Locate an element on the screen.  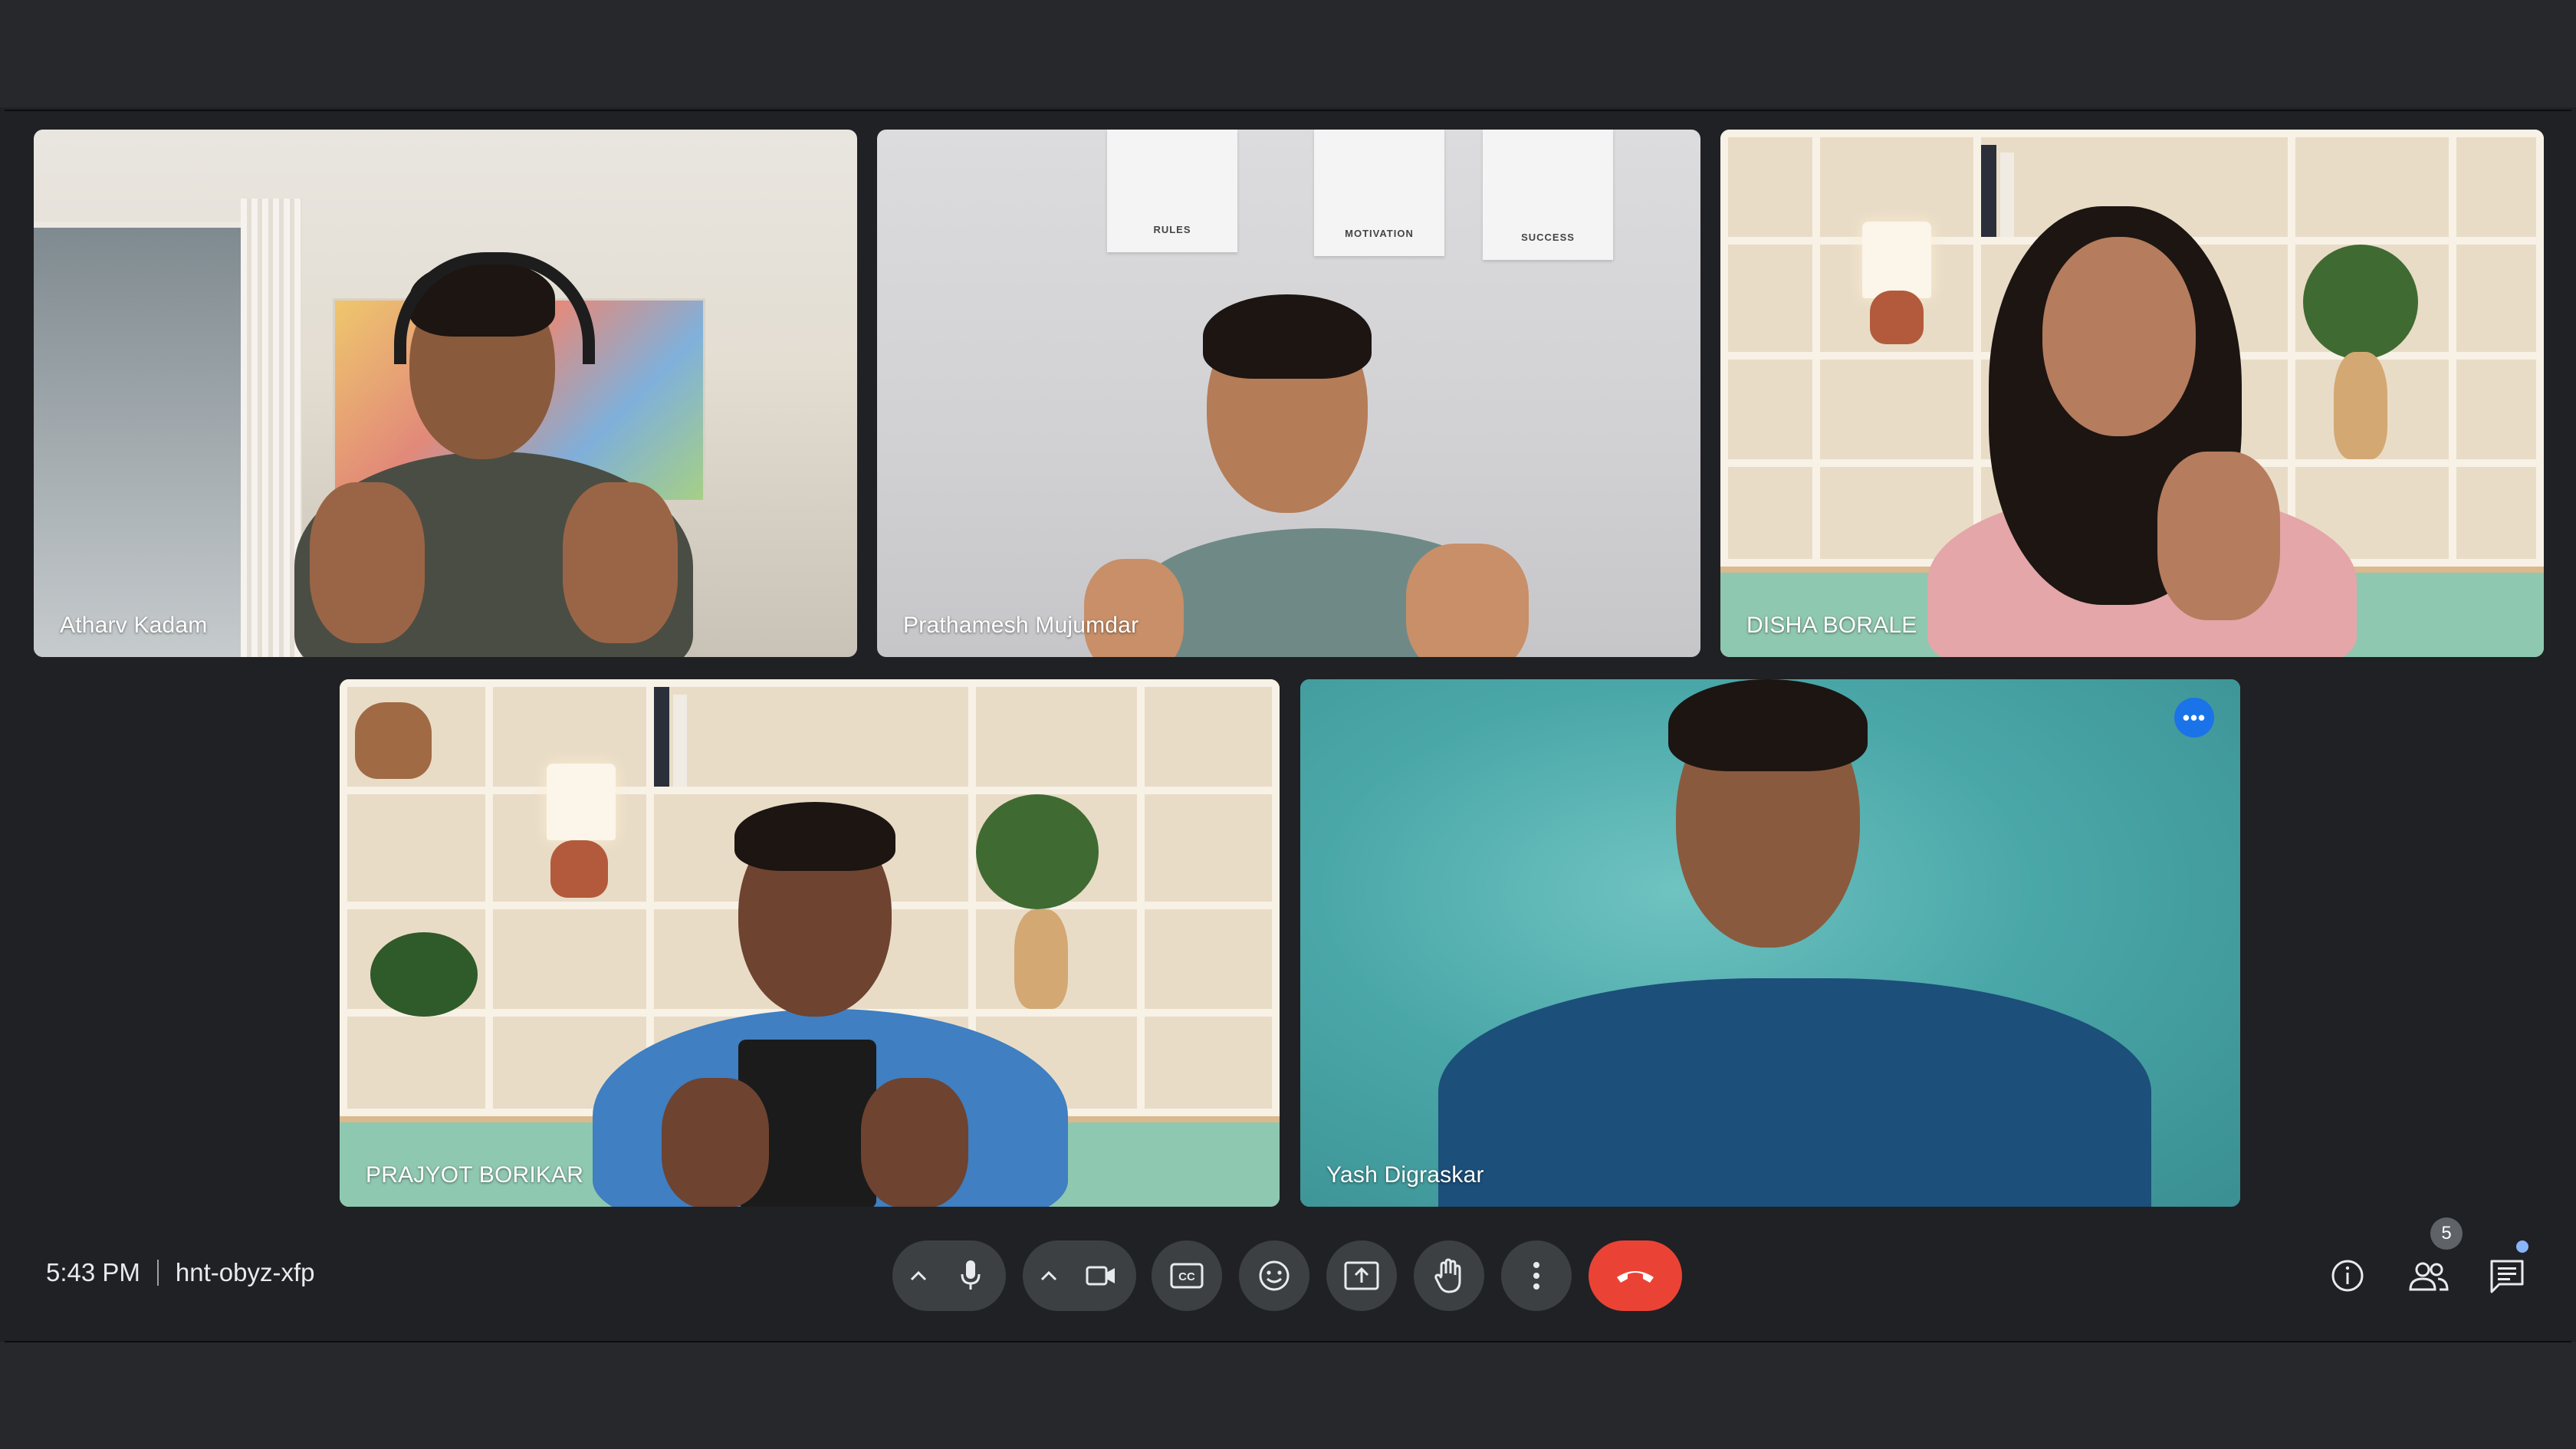
mic-button is located at coordinates (970, 1275).